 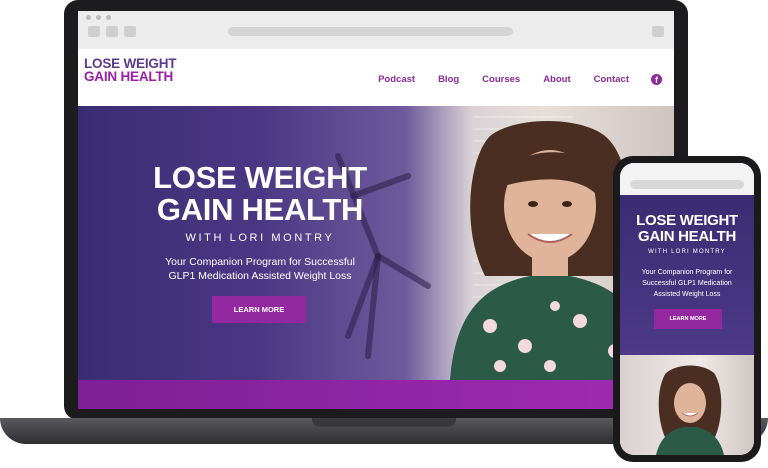 What do you see at coordinates (687, 236) in the screenshot?
I see `mobile-title-line-2: GAIN HEALTH` at bounding box center [687, 236].